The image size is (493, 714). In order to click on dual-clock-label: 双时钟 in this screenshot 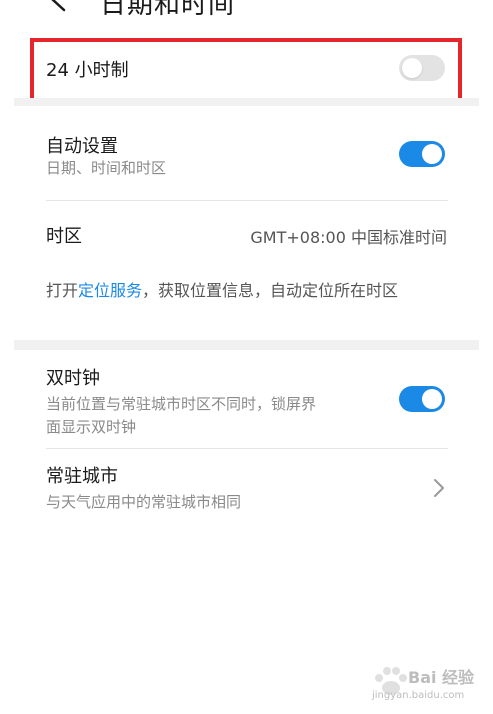, I will do `click(73, 378)`.